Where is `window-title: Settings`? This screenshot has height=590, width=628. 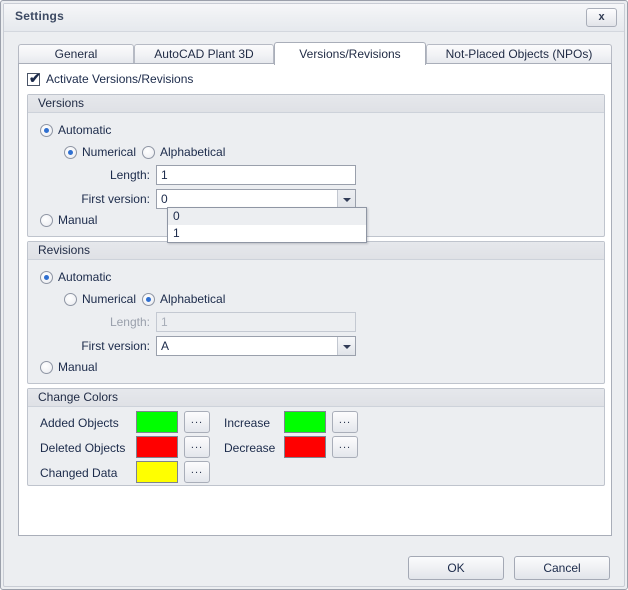 window-title: Settings is located at coordinates (39, 16).